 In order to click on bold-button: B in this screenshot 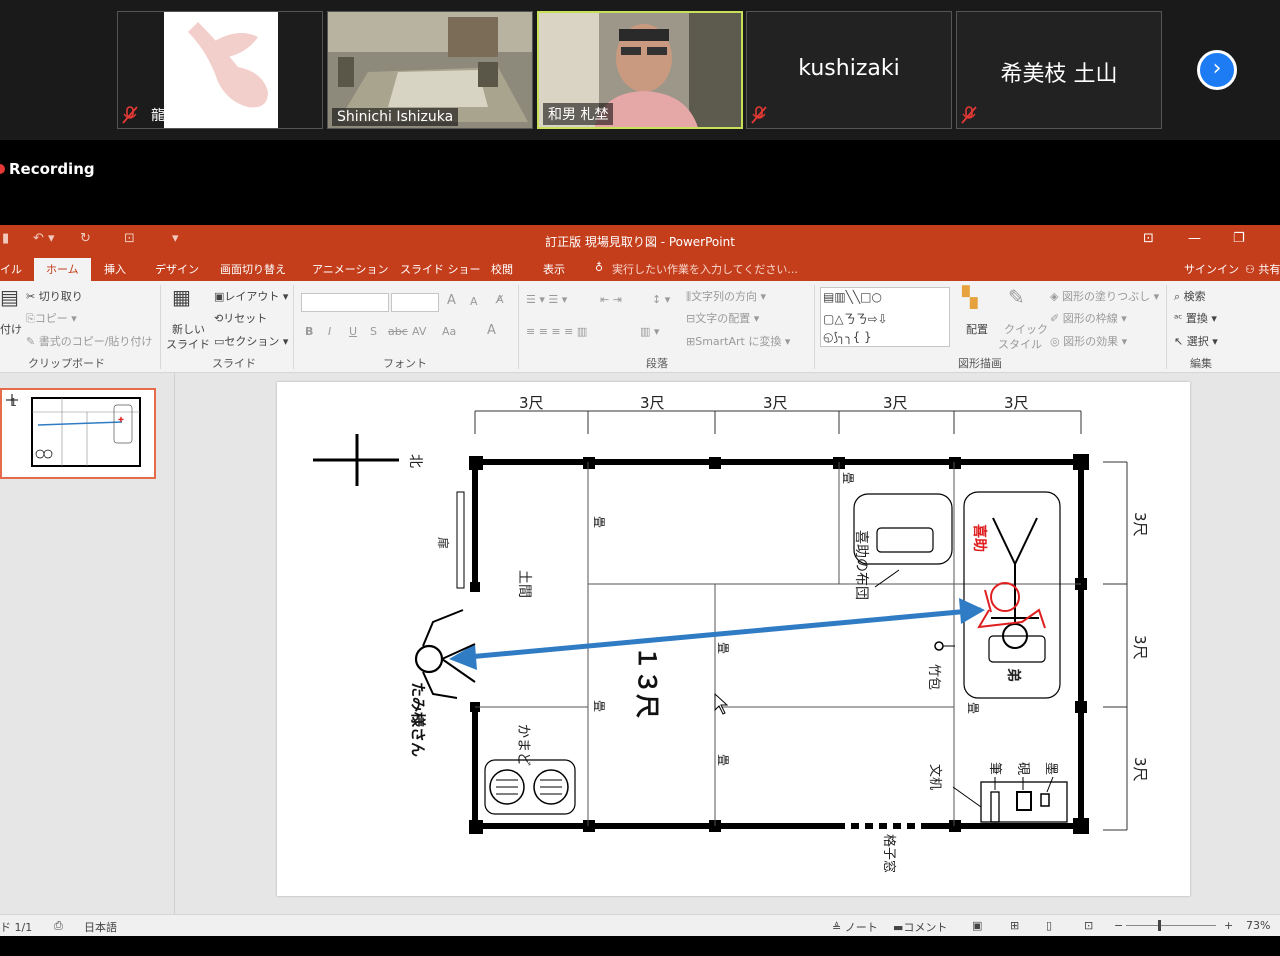, I will do `click(309, 331)`.